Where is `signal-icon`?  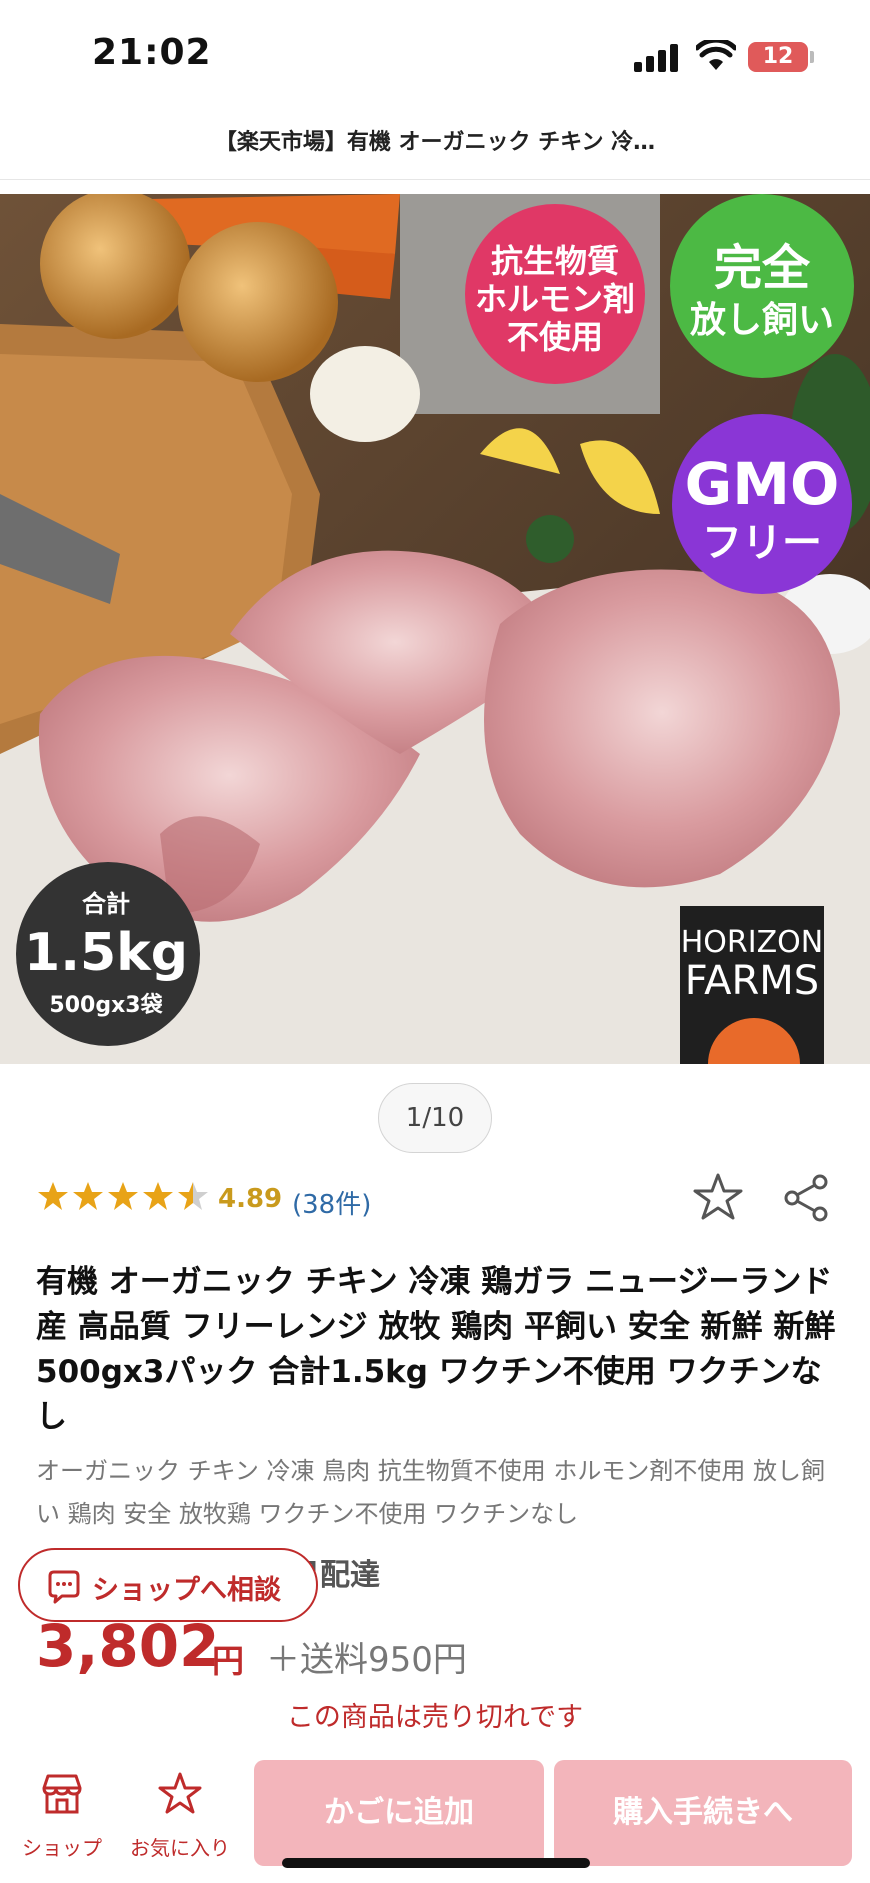 signal-icon is located at coordinates (657, 58).